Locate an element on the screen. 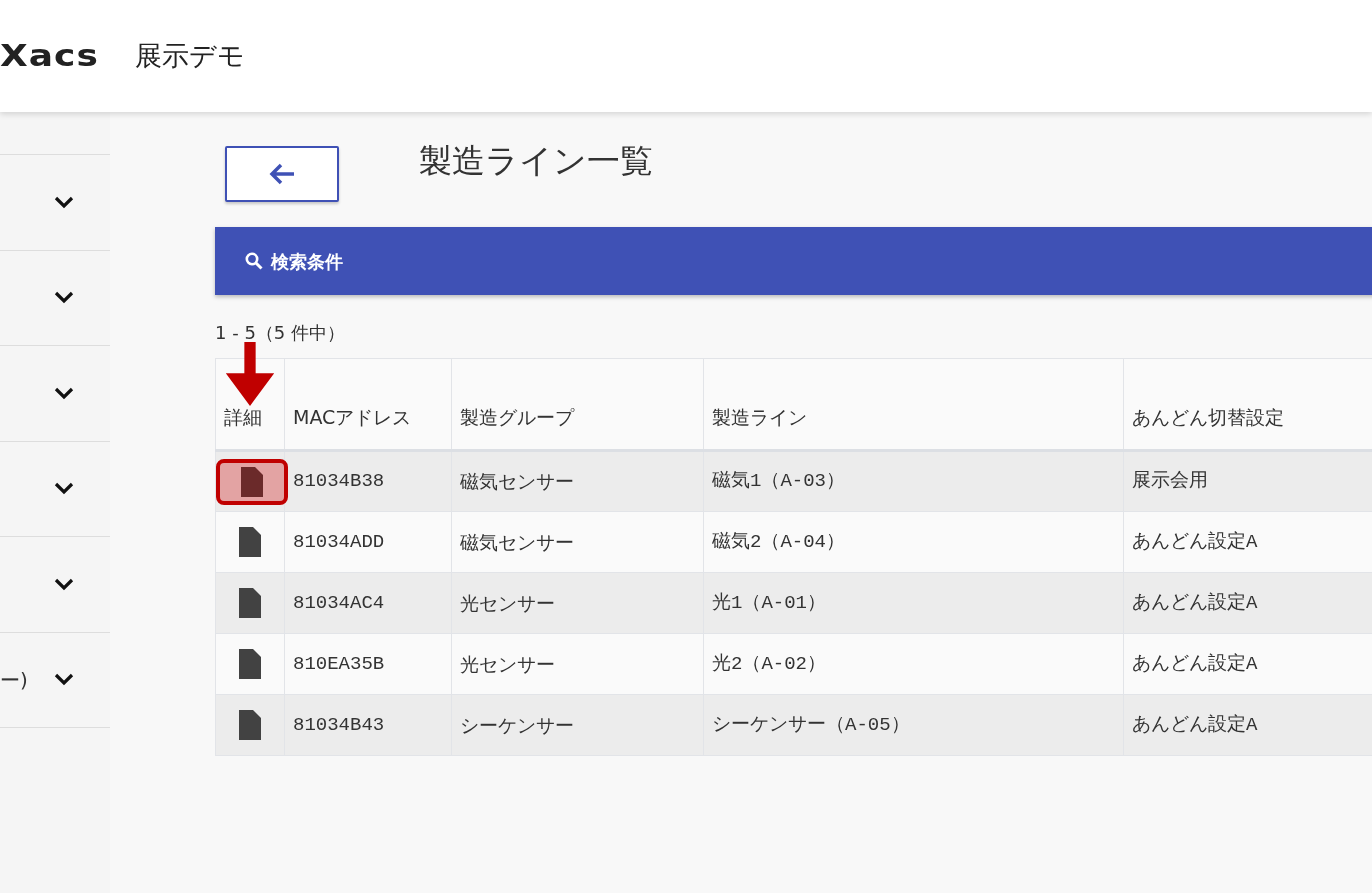  page-title: 製造ライン一覧 is located at coordinates (536, 161).